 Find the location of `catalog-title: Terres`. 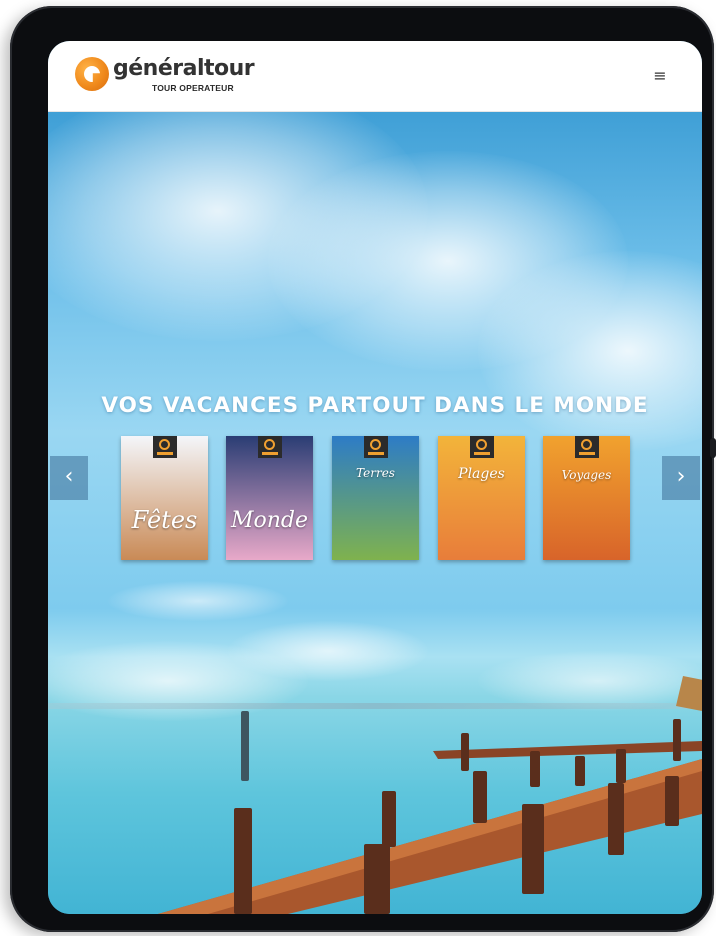

catalog-title: Terres is located at coordinates (375, 473).